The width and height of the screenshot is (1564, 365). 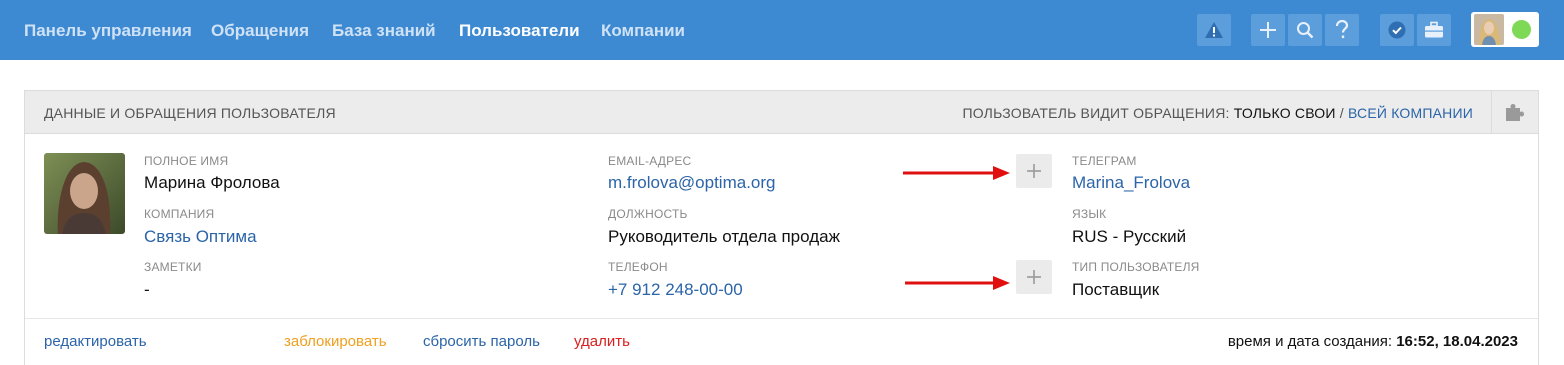 I want to click on portfolio-button, so click(x=1434, y=30).